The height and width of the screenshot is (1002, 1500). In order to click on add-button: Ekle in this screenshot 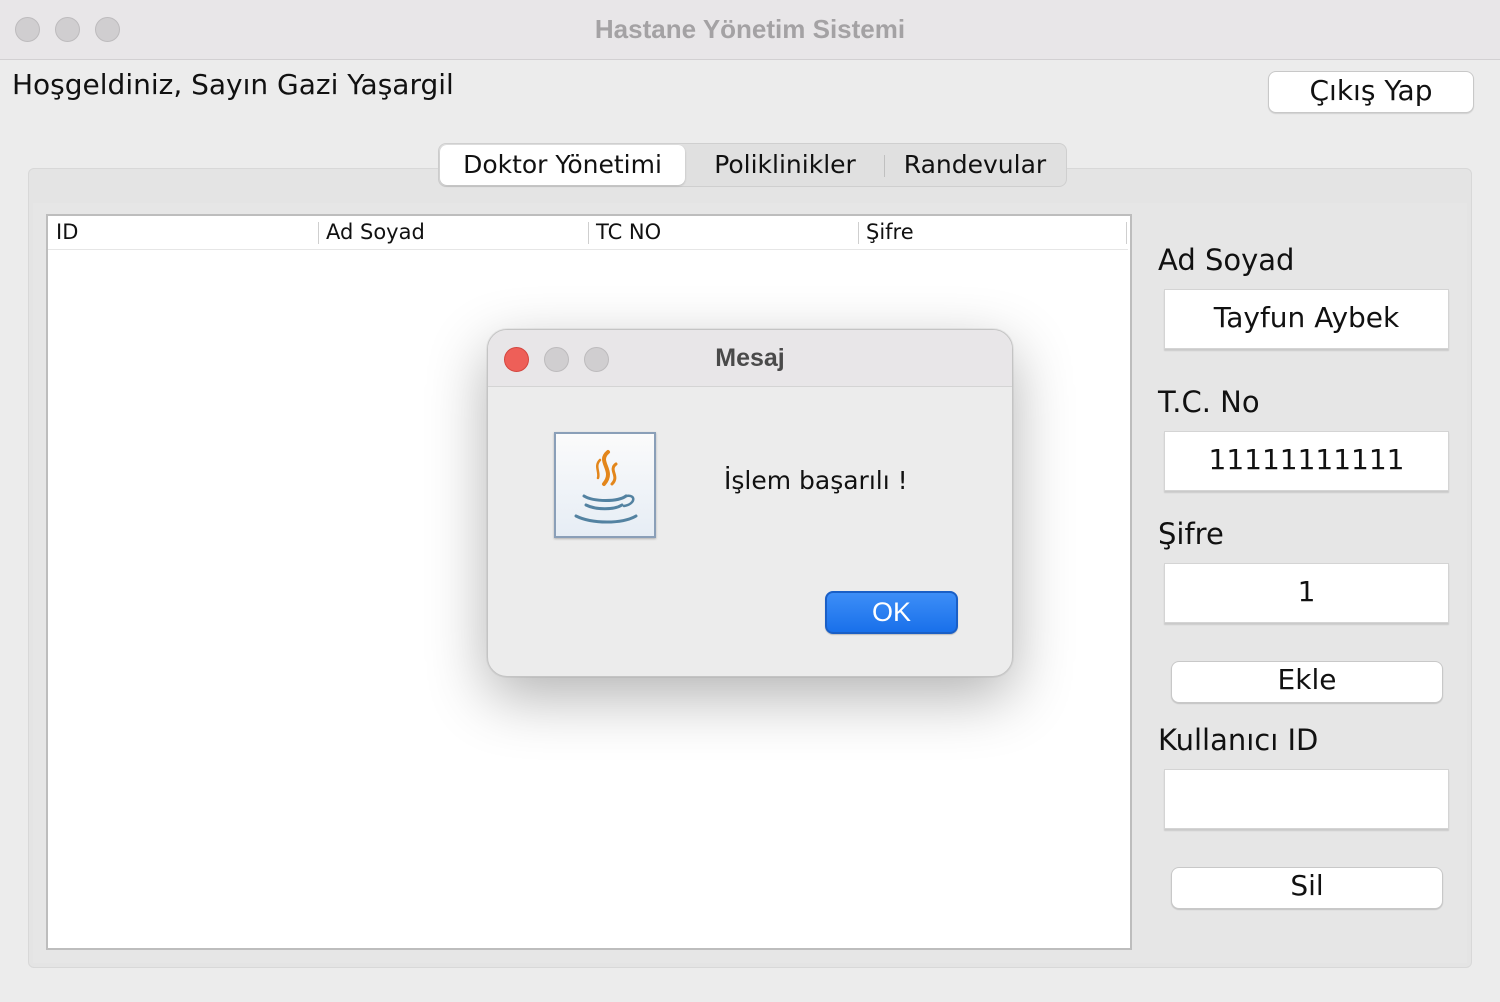, I will do `click(1307, 682)`.